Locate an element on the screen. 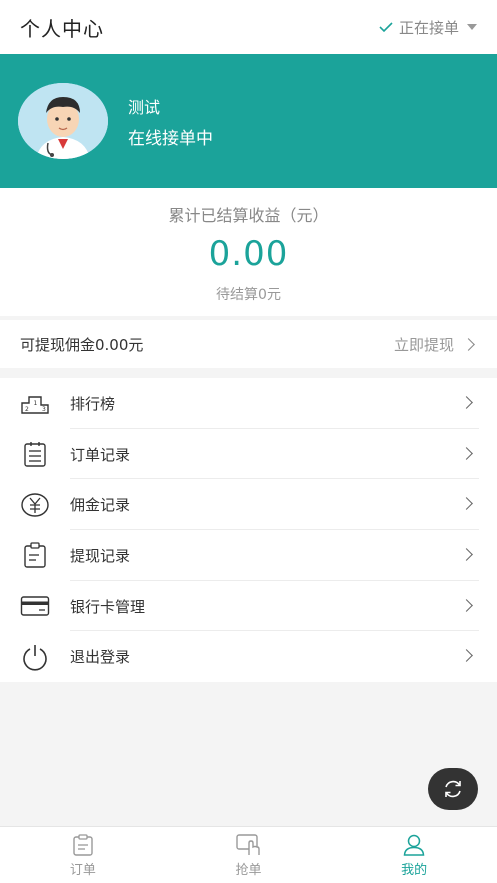 The width and height of the screenshot is (497, 883). menu-item-order-records: 订单记录 is located at coordinates (248, 454).